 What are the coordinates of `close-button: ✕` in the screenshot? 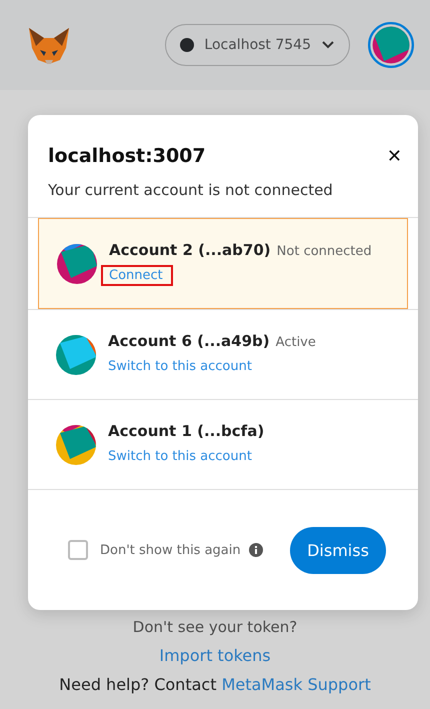 It's located at (394, 156).